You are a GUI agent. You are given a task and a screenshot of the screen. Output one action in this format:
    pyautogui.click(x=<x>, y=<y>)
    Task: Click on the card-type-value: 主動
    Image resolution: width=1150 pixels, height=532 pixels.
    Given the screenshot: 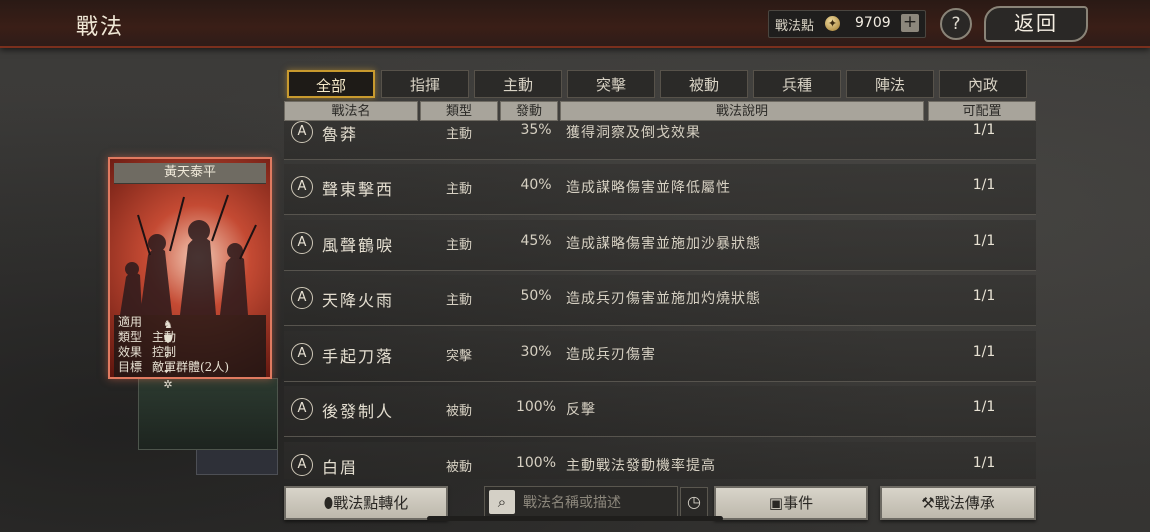 What is the action you would take?
    pyautogui.click(x=164, y=337)
    